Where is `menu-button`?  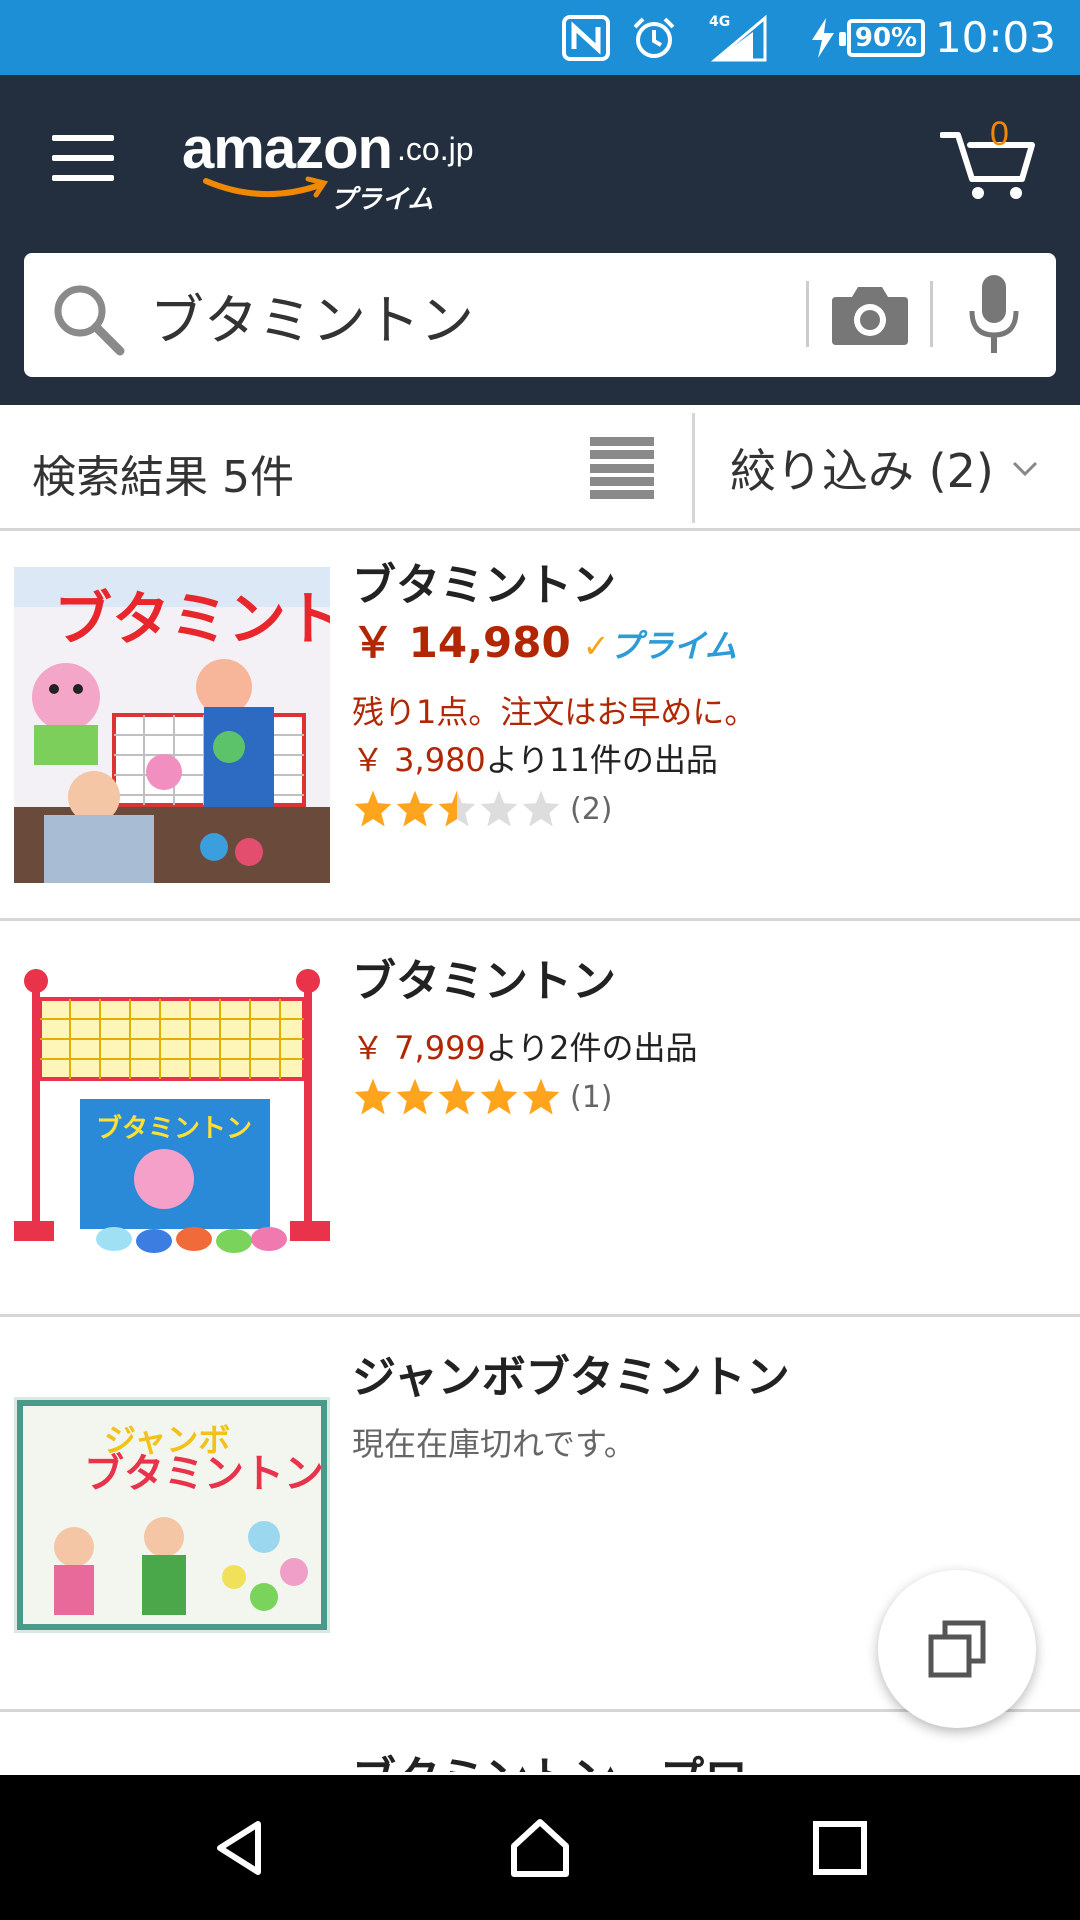
menu-button is located at coordinates (83, 158).